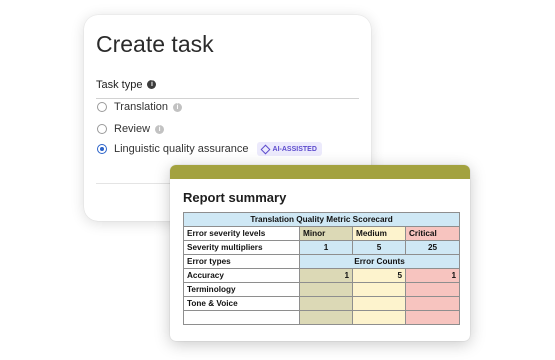 This screenshot has width=555, height=360. What do you see at coordinates (241, 261) in the screenshot?
I see `row-label: Error types` at bounding box center [241, 261].